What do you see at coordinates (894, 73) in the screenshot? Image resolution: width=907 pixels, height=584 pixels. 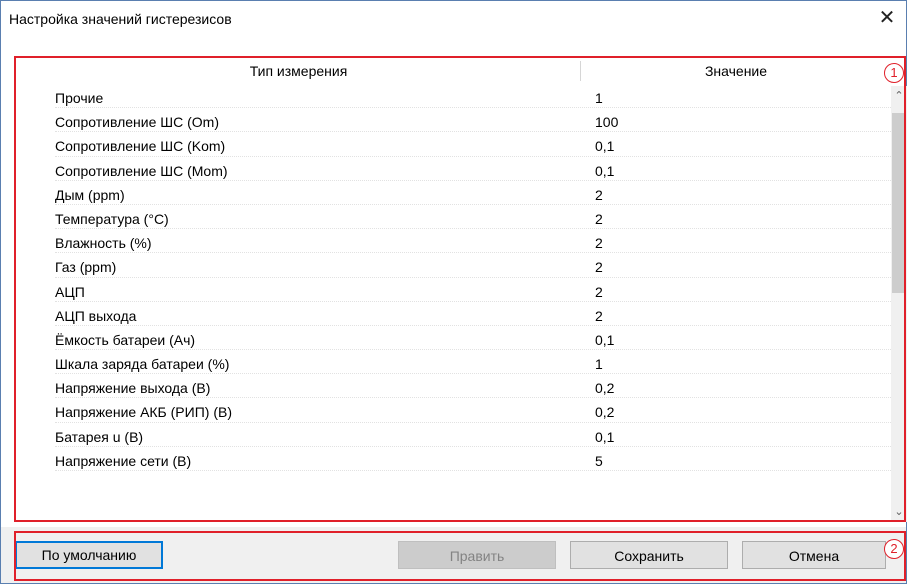 I see `annotation-badge-1: 1` at bounding box center [894, 73].